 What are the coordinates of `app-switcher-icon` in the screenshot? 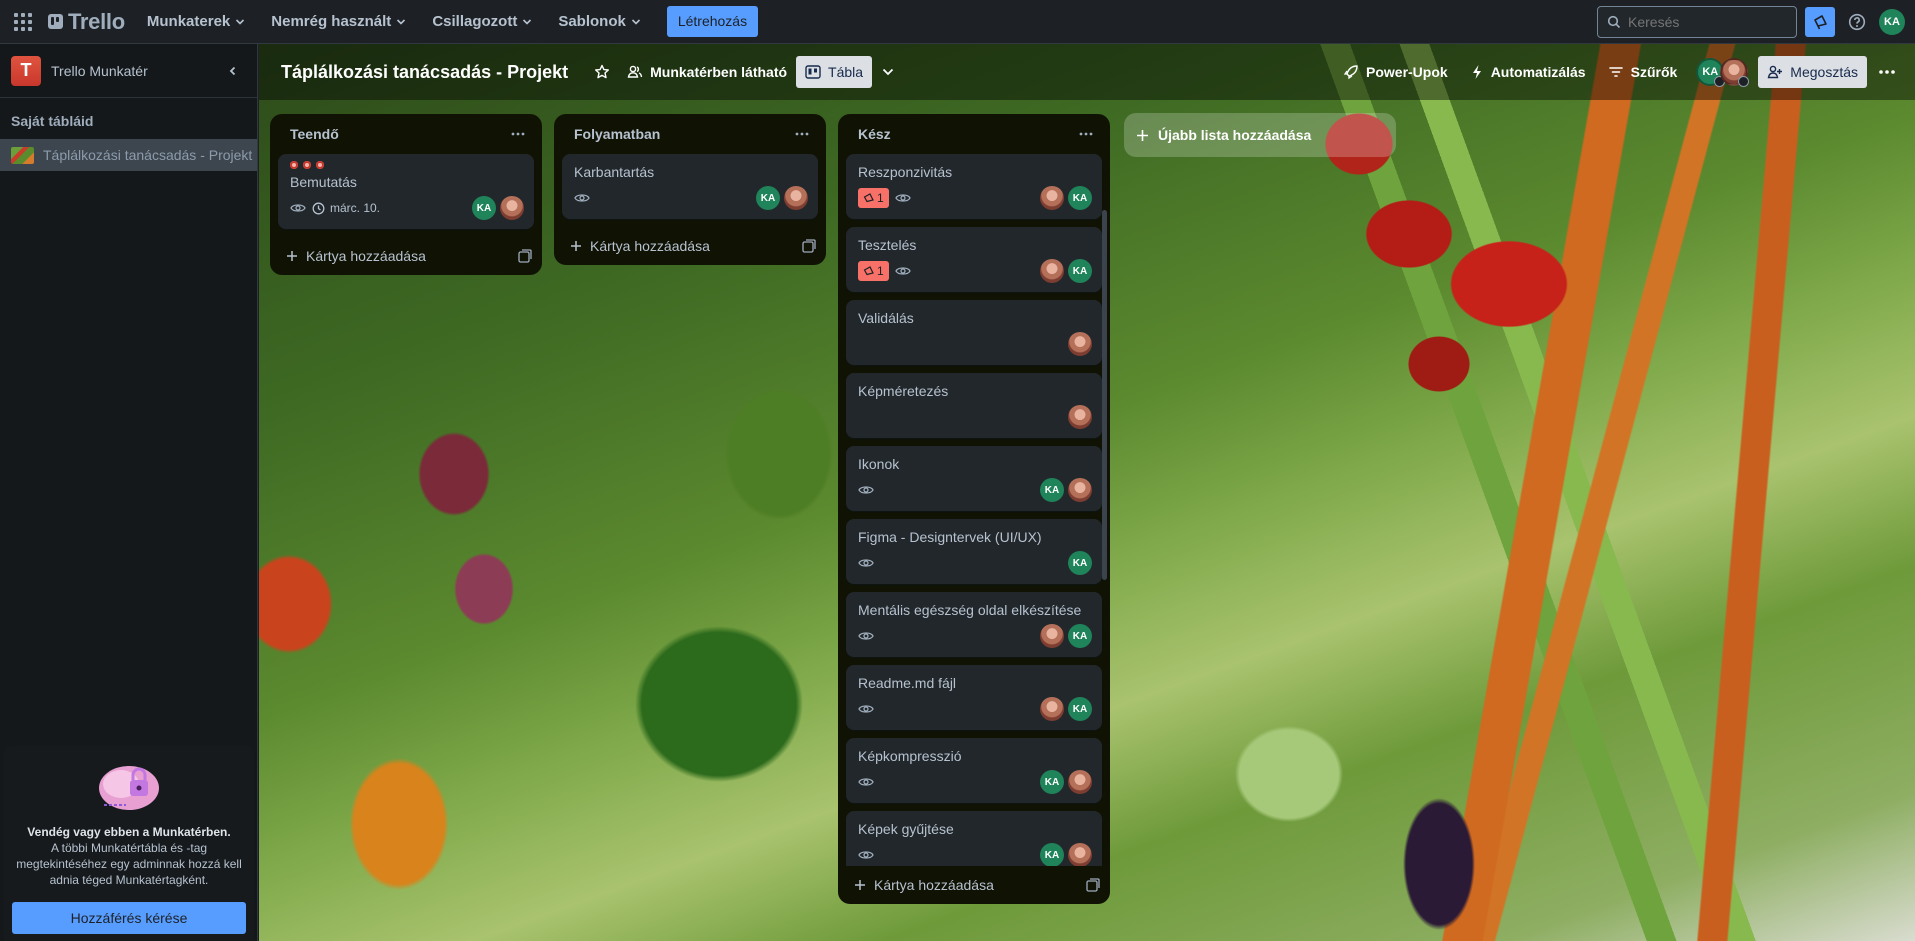 It's located at (23, 22).